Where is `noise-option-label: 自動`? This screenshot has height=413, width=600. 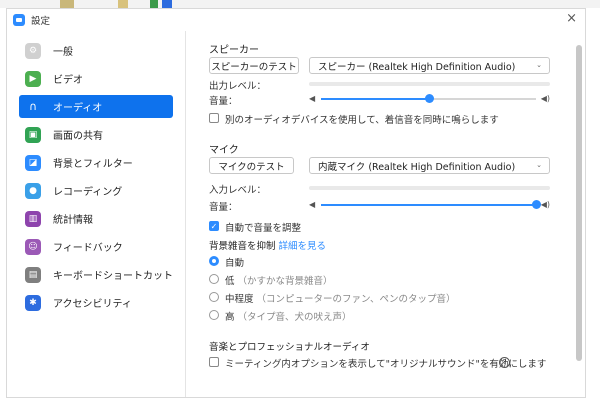
noise-option-label: 自動 is located at coordinates (235, 263).